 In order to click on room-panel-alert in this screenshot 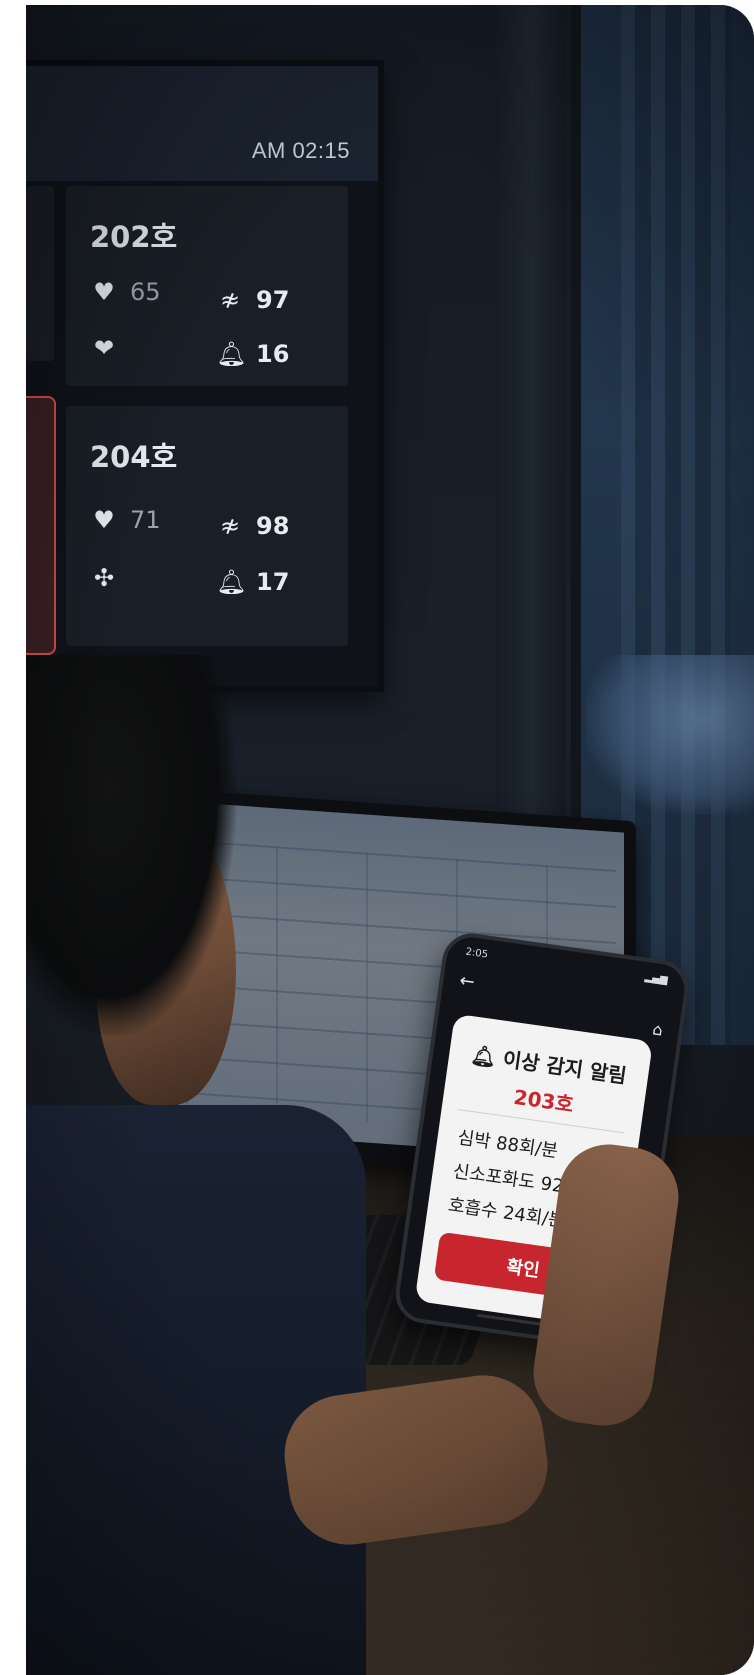, I will do `click(41, 525)`.